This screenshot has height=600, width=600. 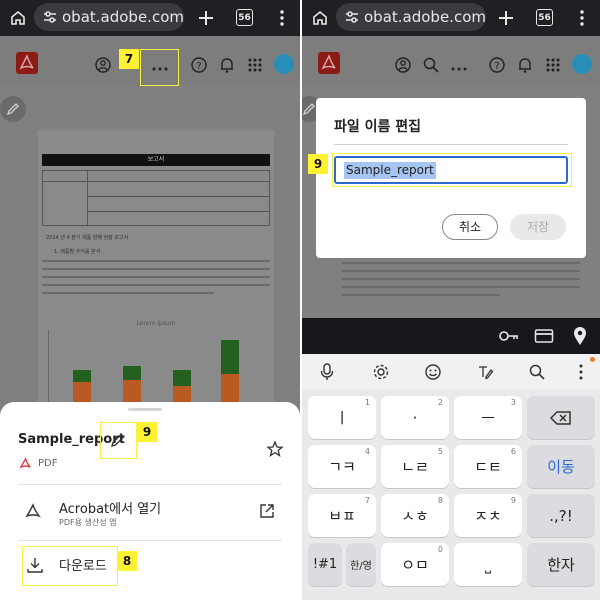 What do you see at coordinates (150, 61) in the screenshot?
I see `acrobat-toolbar: 7 ?` at bounding box center [150, 61].